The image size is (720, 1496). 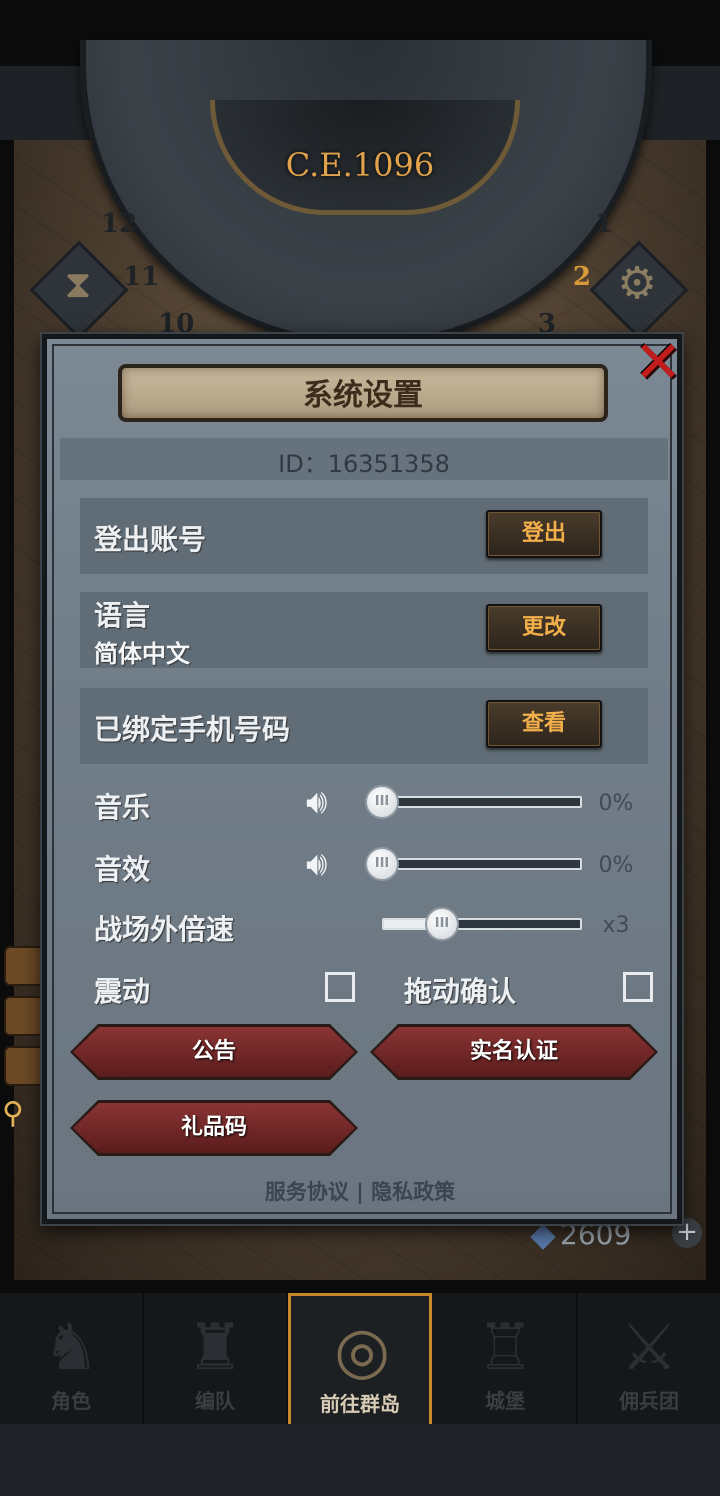 I want to click on tab-label: 角色, so click(x=71, y=1401).